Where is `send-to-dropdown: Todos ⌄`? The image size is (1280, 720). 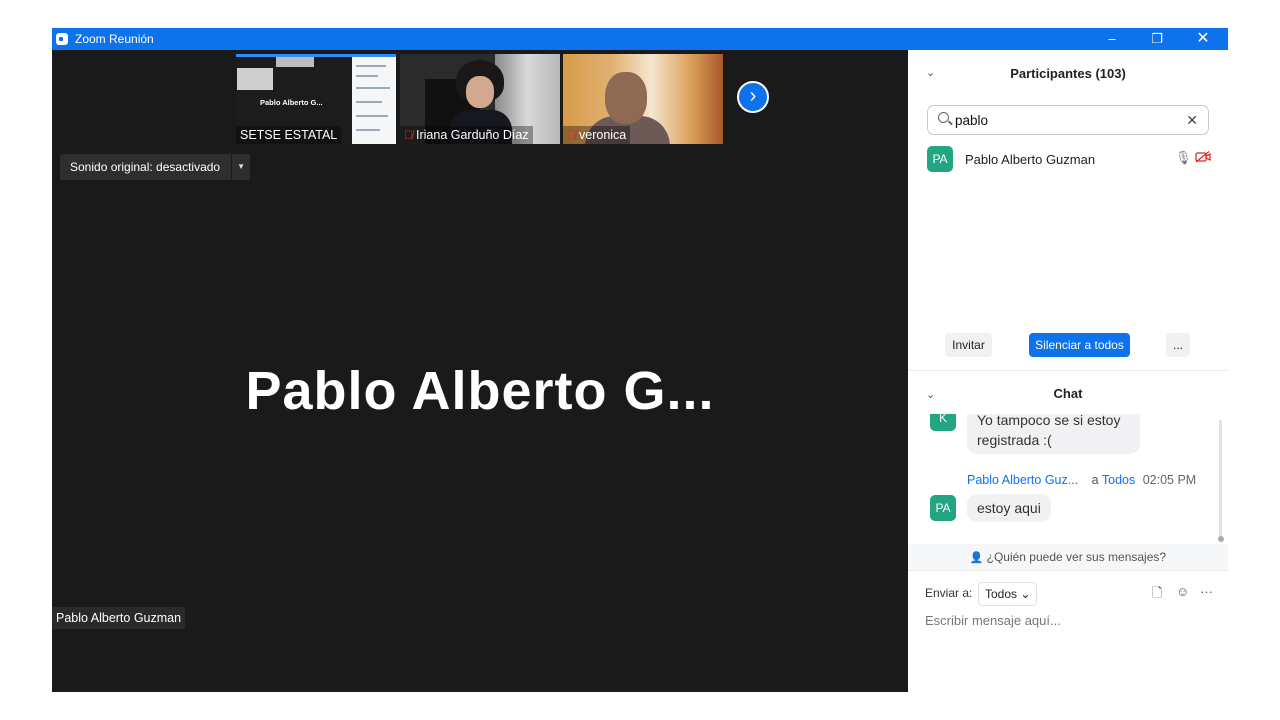 send-to-dropdown: Todos ⌄ is located at coordinates (1008, 594).